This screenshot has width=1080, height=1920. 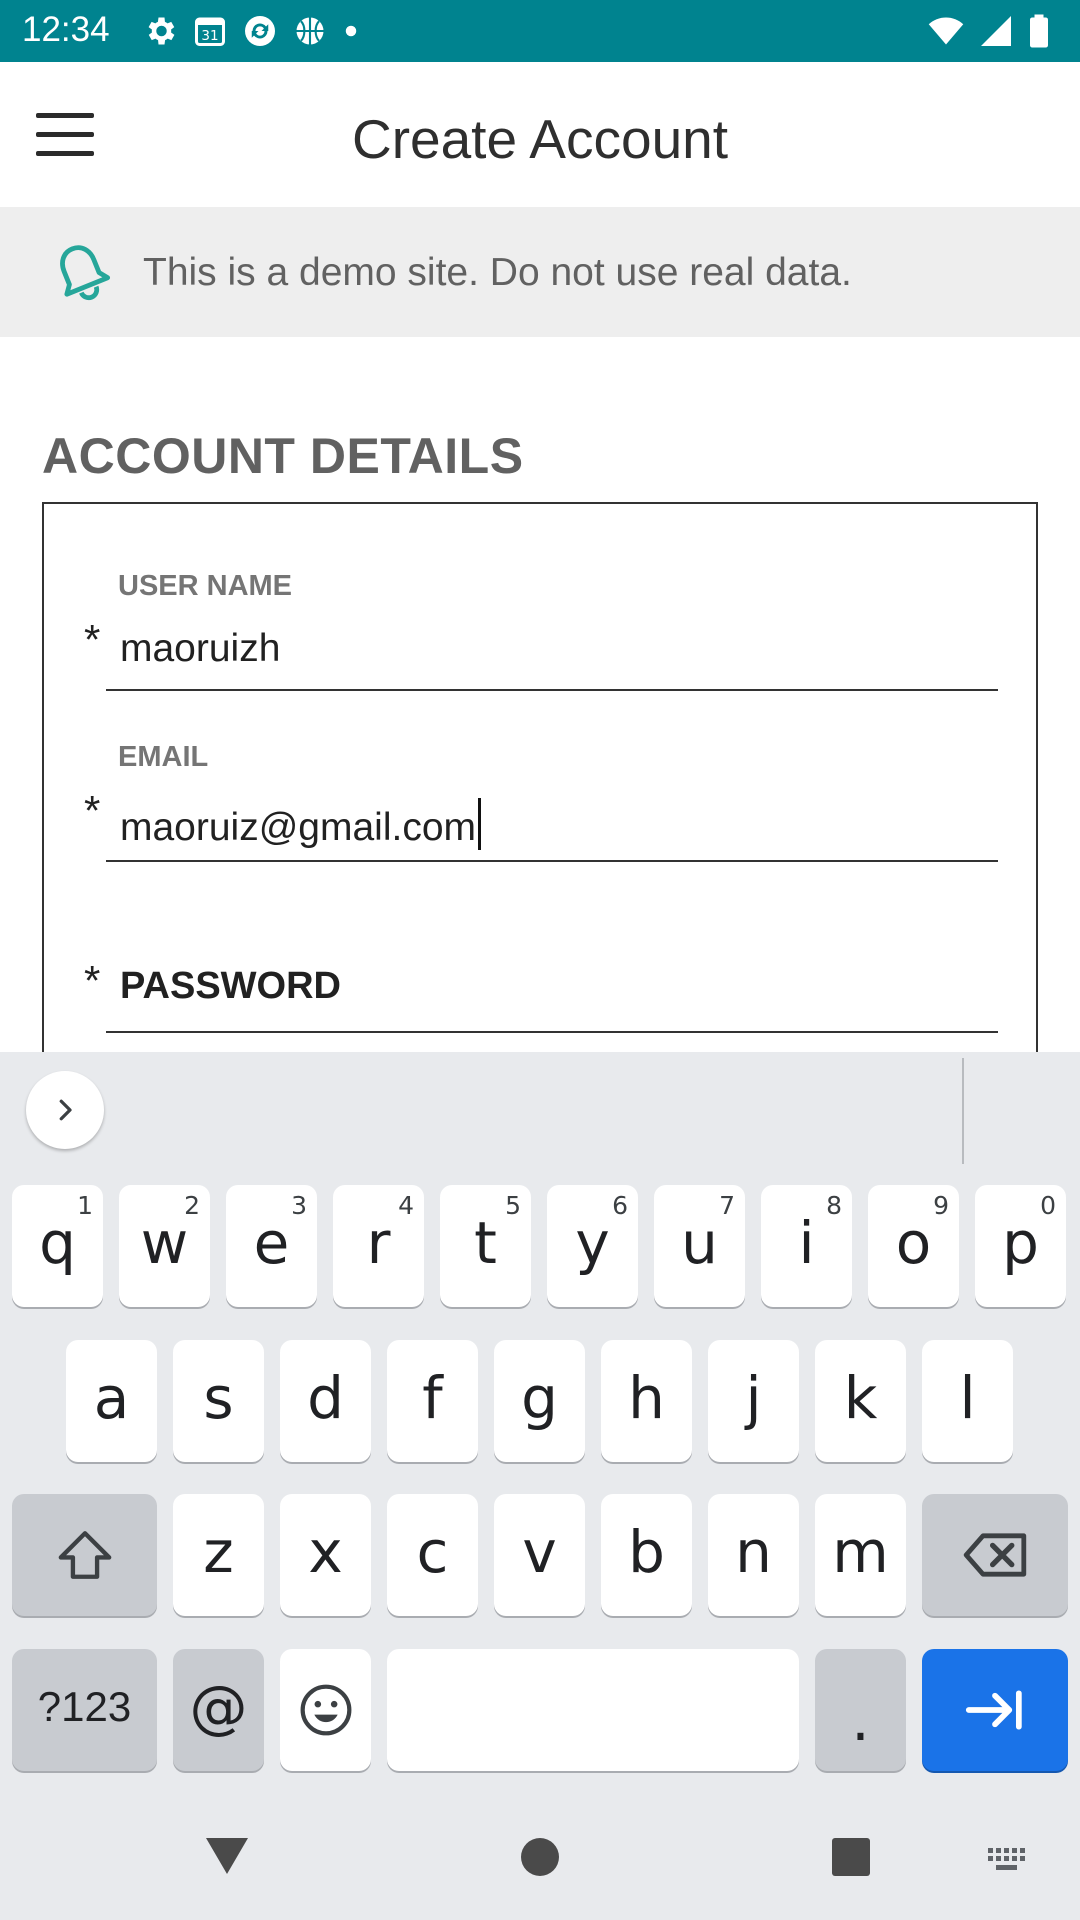 I want to click on toolbar-divider, so click(x=963, y=1111).